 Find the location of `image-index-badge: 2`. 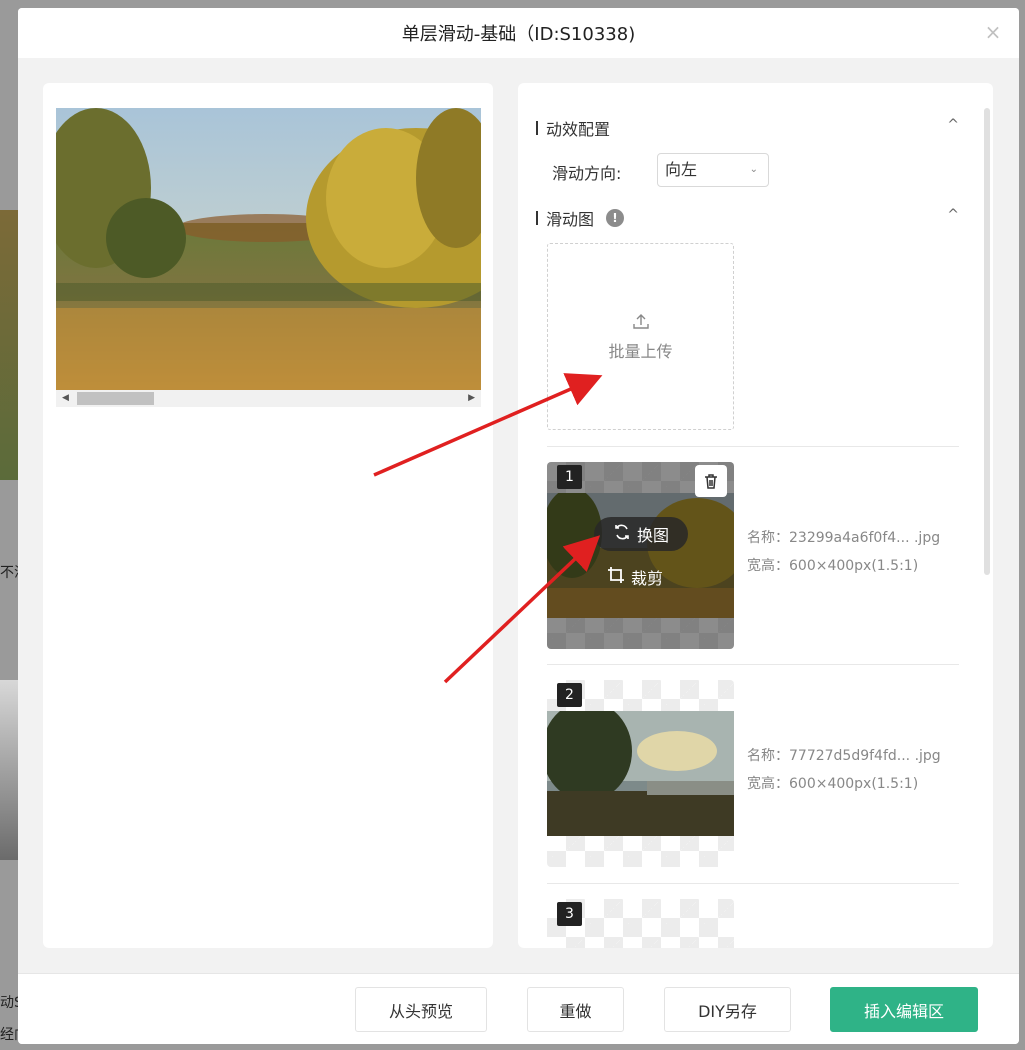

image-index-badge: 2 is located at coordinates (569, 695).